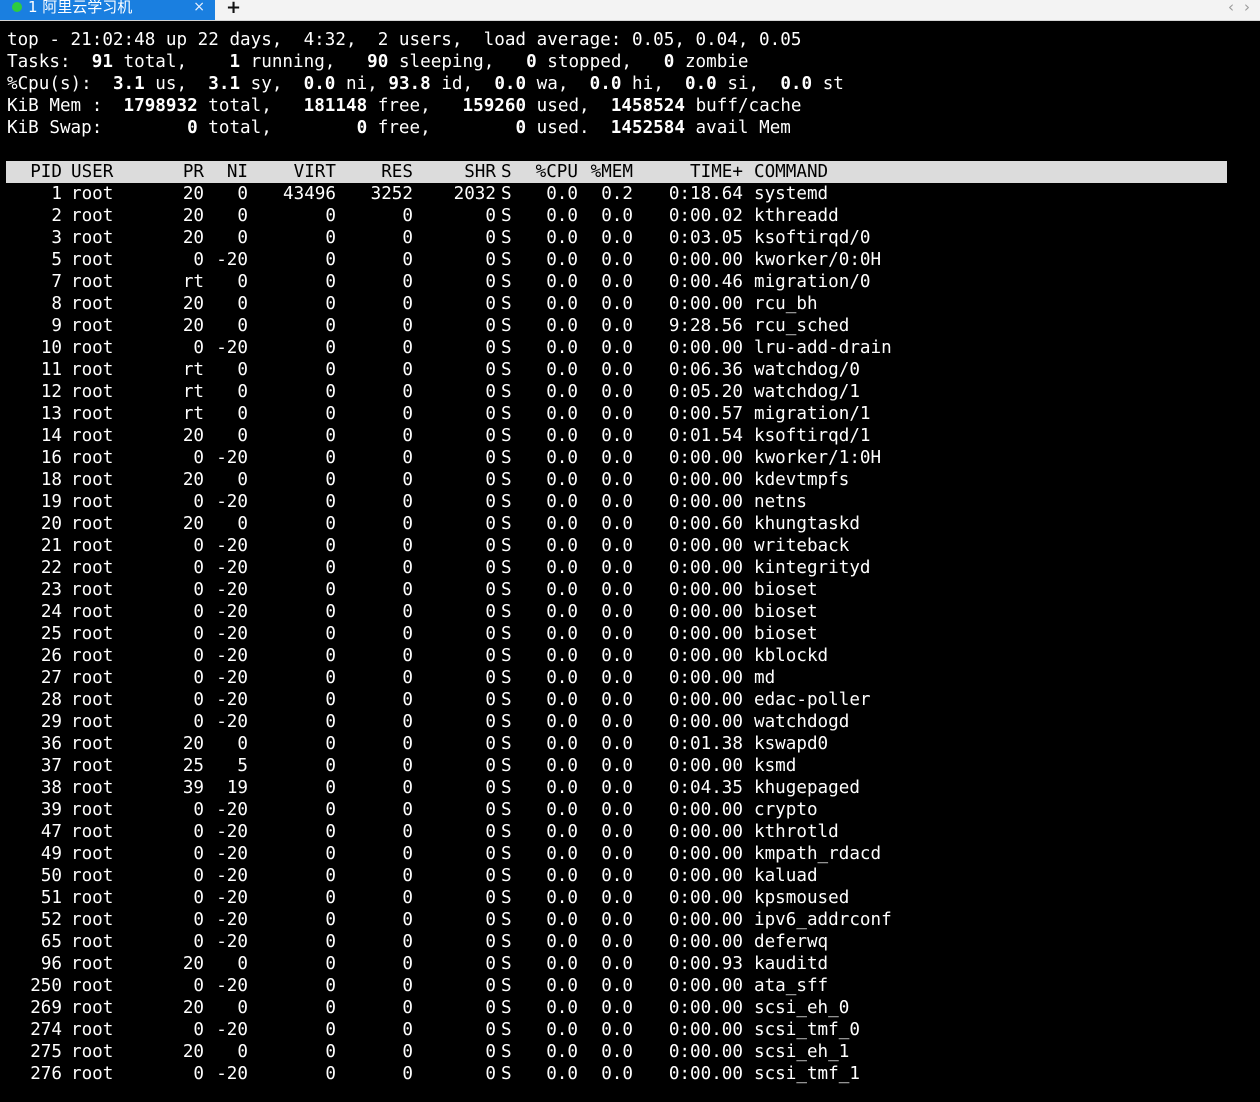  Describe the element at coordinates (705, 524) in the screenshot. I see `cell-time: 0:00.60` at that location.